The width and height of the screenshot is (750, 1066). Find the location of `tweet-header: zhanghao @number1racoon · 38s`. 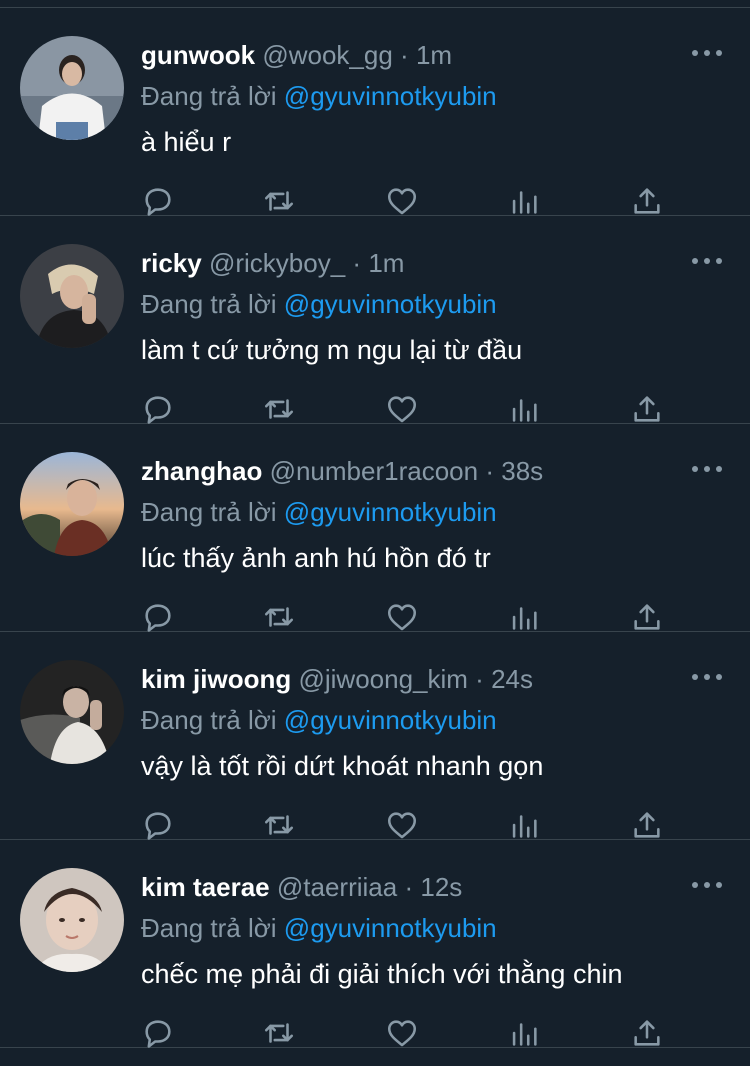

tweet-header: zhanghao @number1racoon · 38s is located at coordinates (342, 471).